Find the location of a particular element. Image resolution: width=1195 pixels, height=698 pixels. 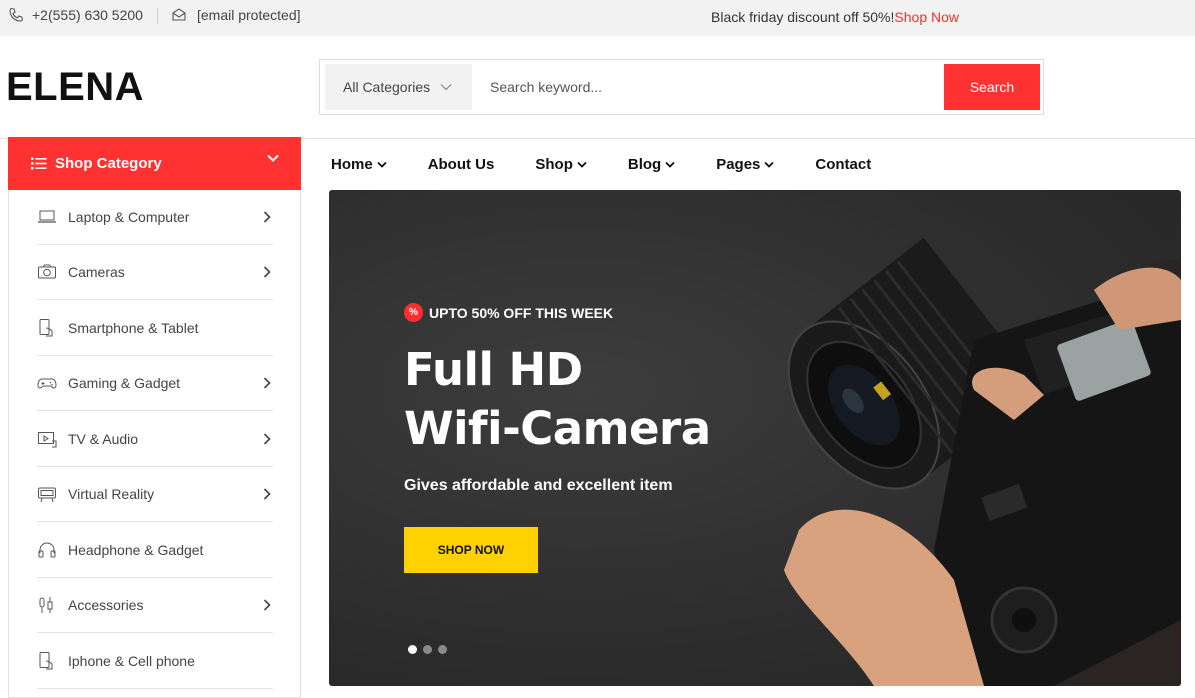

nav-item-label: Shop is located at coordinates (554, 164).